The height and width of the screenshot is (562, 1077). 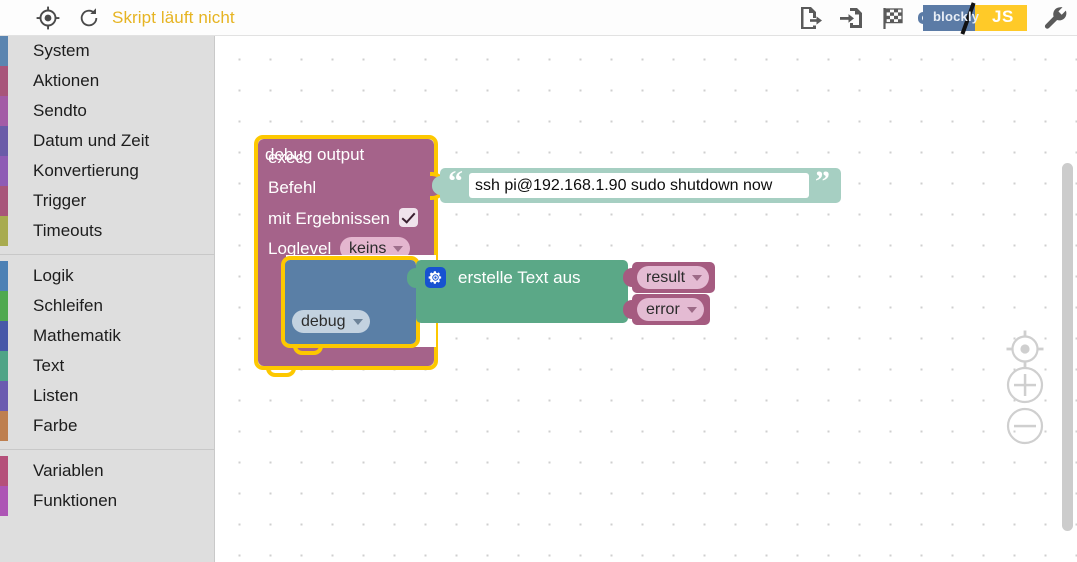 I want to click on variable-block-error: error, so click(x=666, y=309).